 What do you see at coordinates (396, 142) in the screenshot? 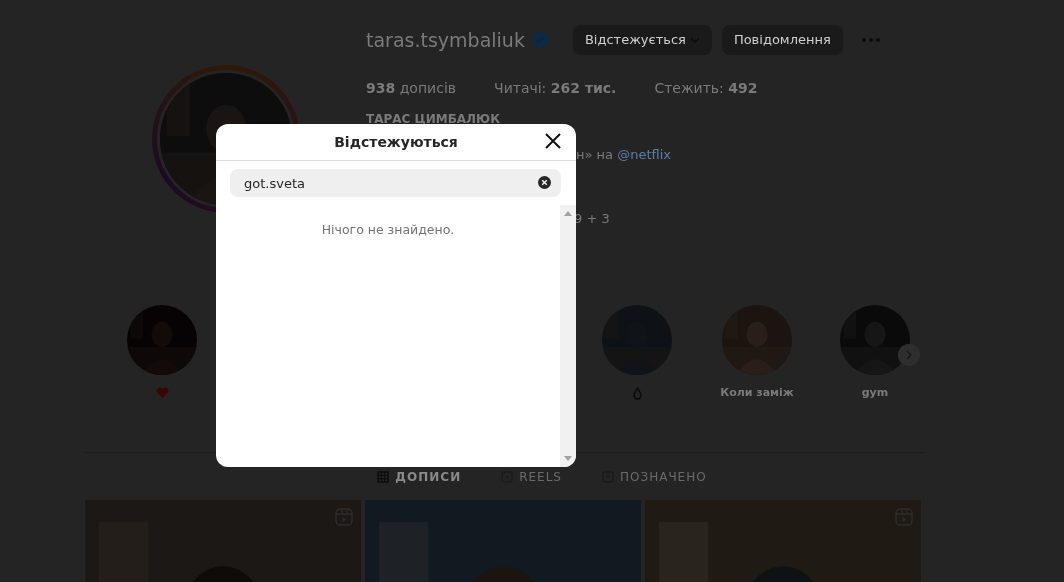
I see `dialog-title: Відстежуються` at bounding box center [396, 142].